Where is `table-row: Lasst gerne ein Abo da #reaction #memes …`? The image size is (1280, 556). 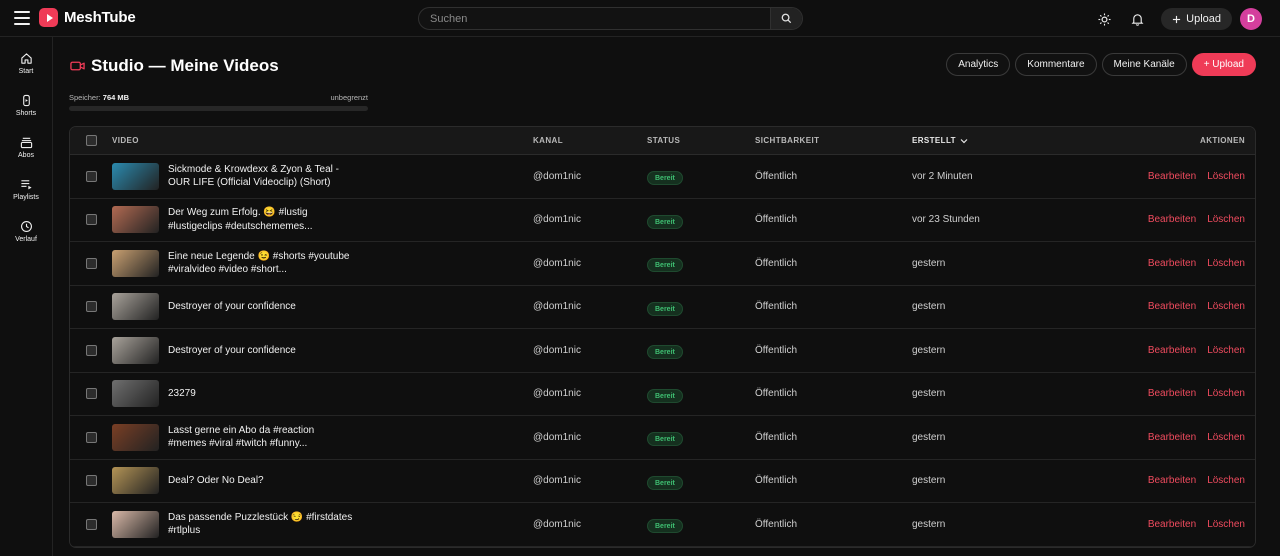
table-row: Lasst gerne ein Abo da #reaction #memes … is located at coordinates (662, 438).